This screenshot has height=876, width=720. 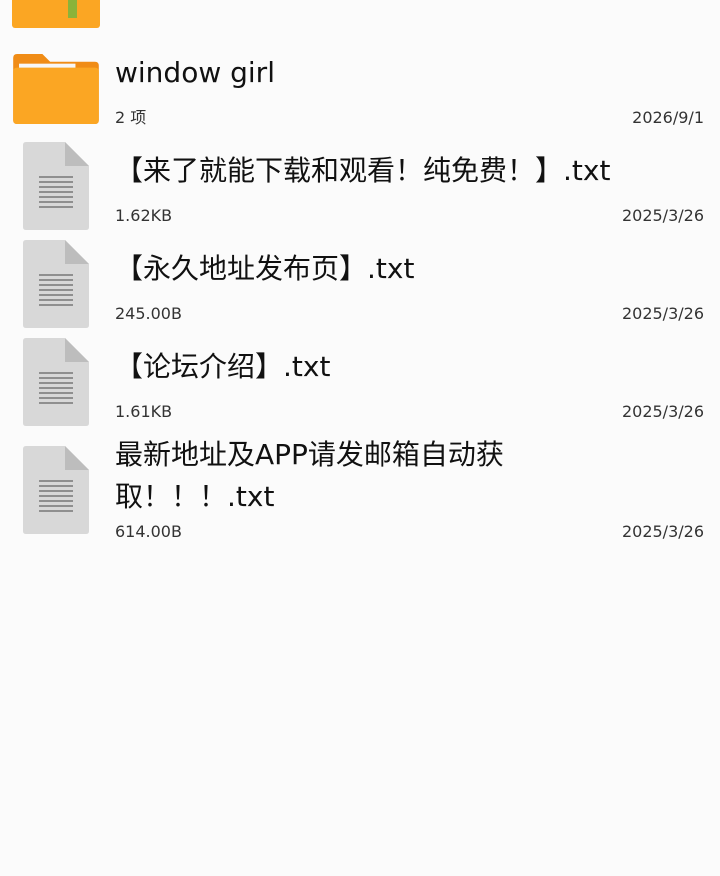 I want to click on item-name: 最新地址及APP请发邮箱自动获取！！！.txt, so click(x=309, y=475).